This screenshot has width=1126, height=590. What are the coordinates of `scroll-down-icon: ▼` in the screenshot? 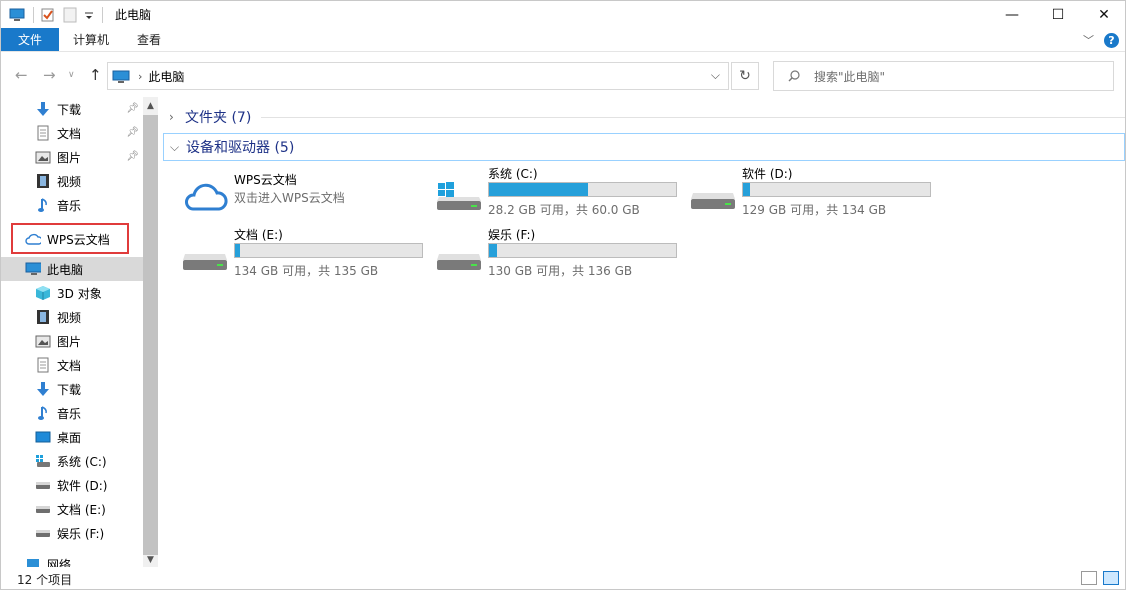 It's located at (150, 560).